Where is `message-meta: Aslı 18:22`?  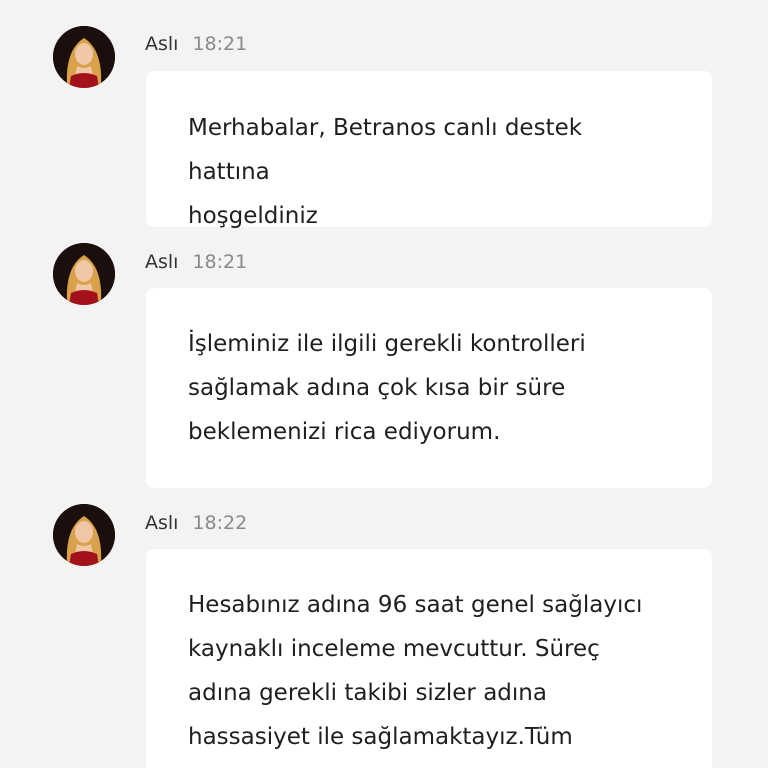 message-meta: Aslı 18:22 is located at coordinates (196, 523).